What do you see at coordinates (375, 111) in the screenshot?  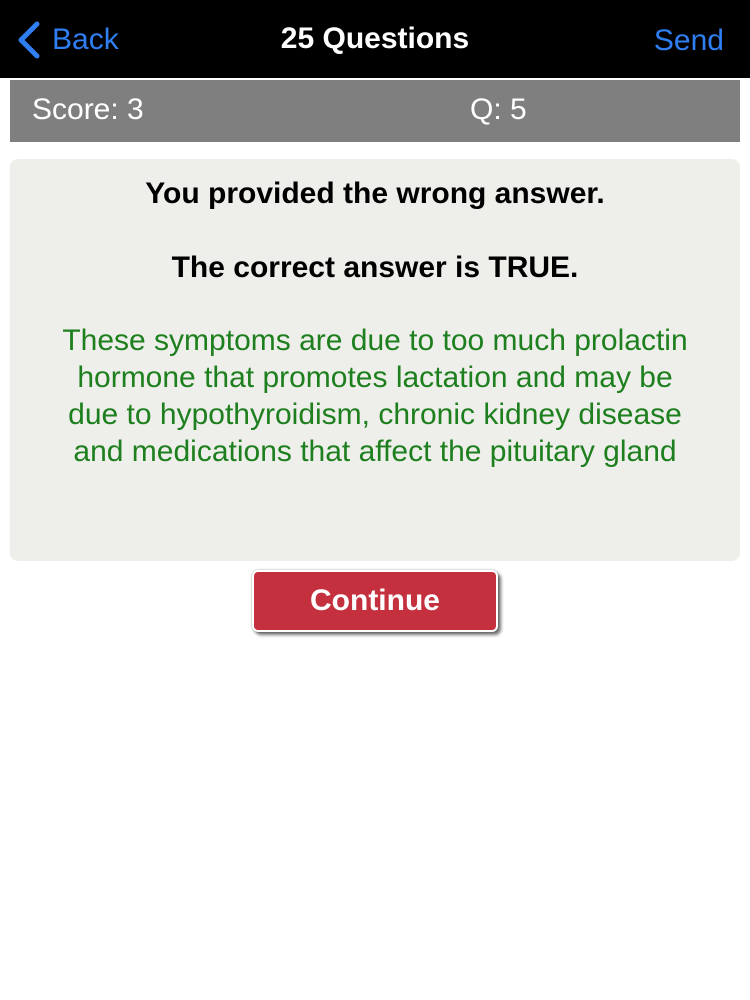 I see `score-bar: Score: 3 Q: 5` at bounding box center [375, 111].